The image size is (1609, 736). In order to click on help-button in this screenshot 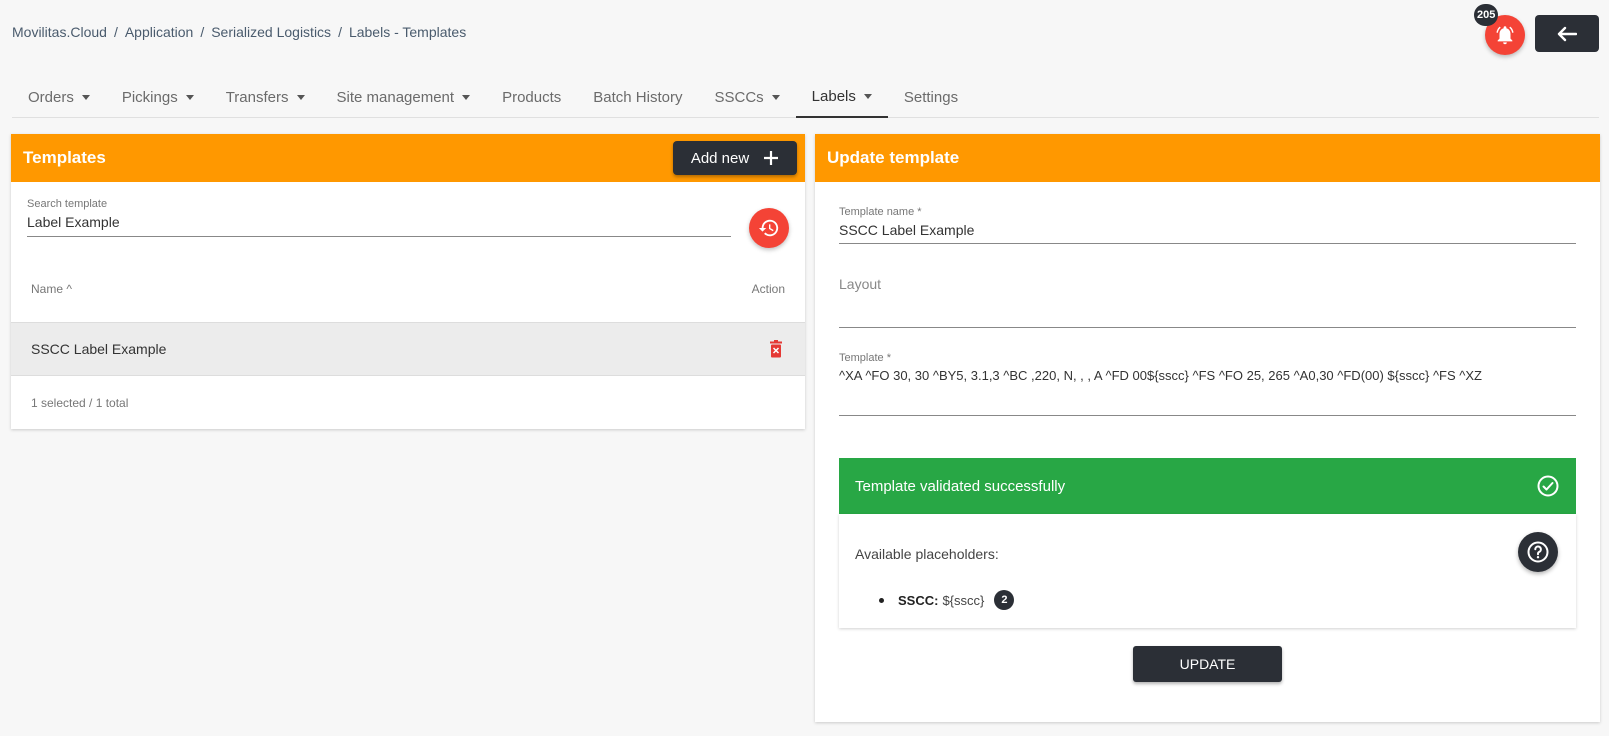, I will do `click(1538, 552)`.